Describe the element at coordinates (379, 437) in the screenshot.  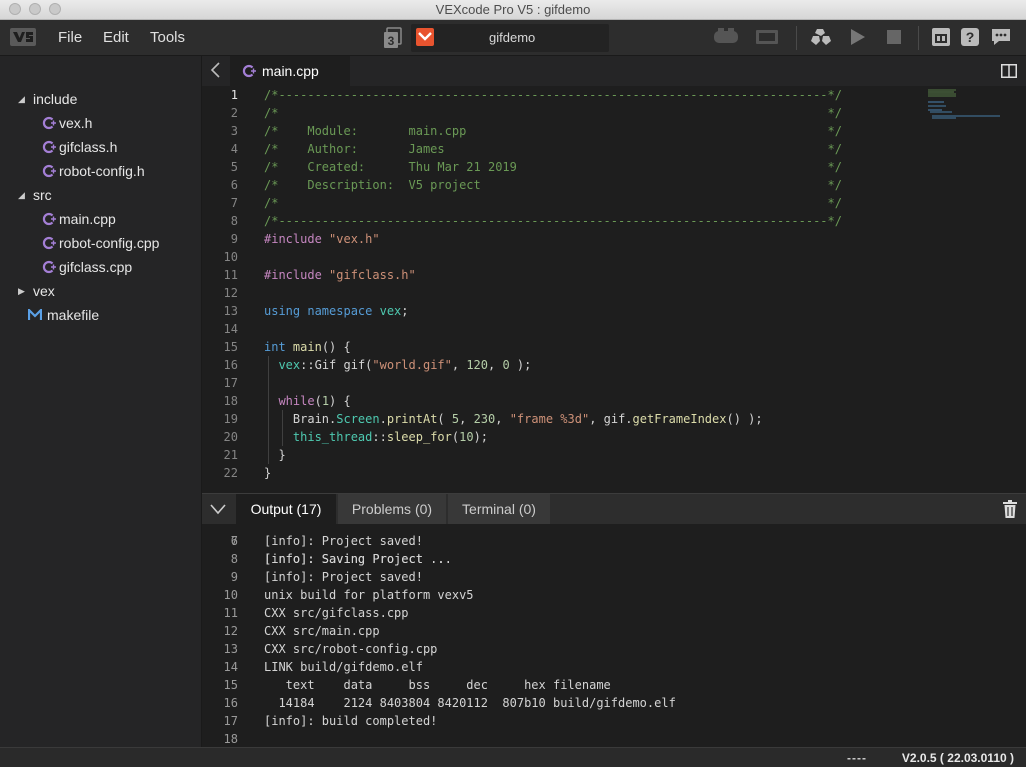
I see `code-token: ::` at that location.